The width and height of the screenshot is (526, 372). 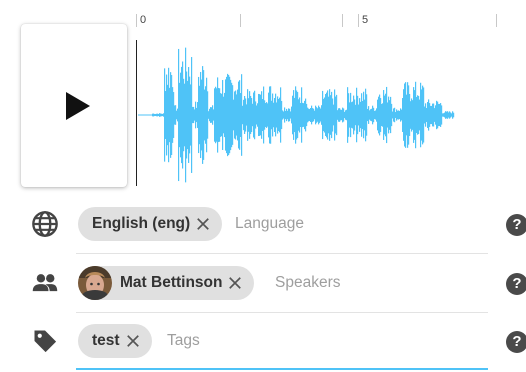 I want to click on tags-input: Tags, so click(x=183, y=341).